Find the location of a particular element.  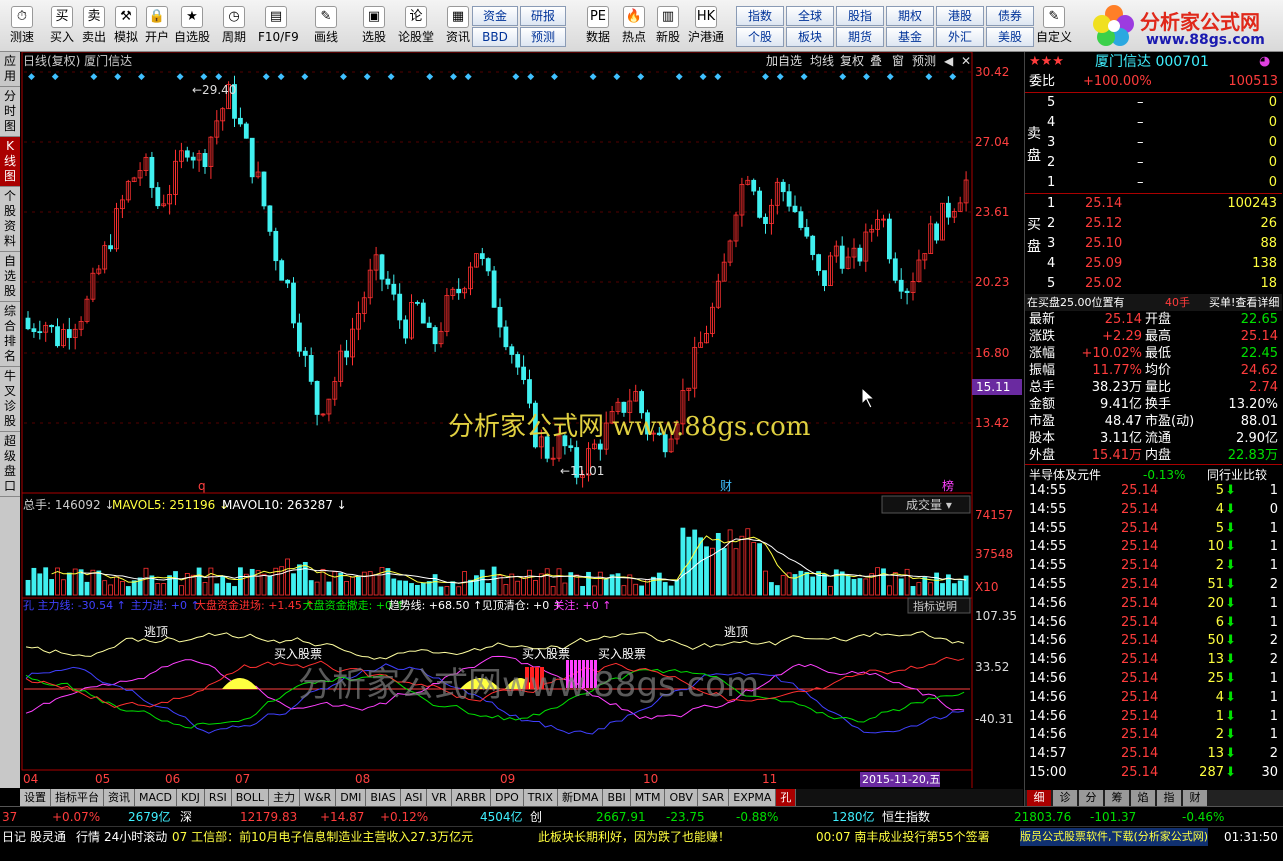

chart-button-3: 叠 is located at coordinates (876, 61).